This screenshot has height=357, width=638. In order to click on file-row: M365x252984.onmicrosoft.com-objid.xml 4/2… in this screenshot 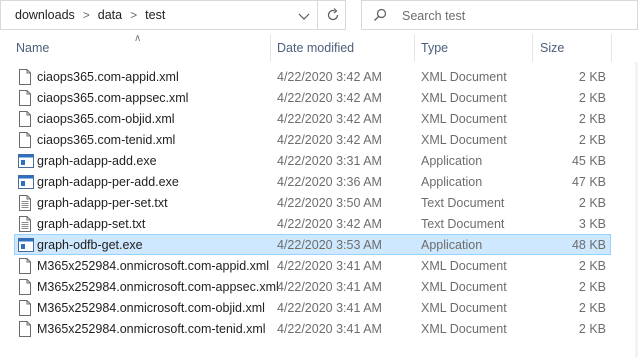, I will do `click(312, 307)`.